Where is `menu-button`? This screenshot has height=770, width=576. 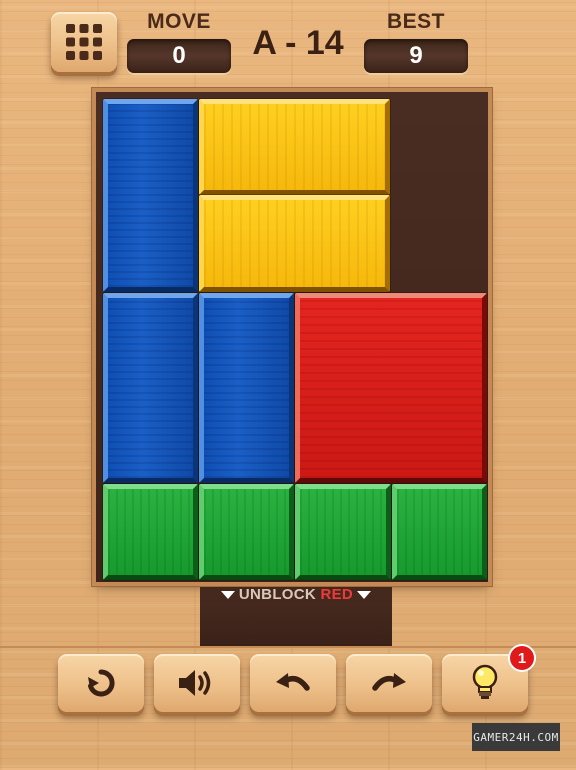 menu-button is located at coordinates (84, 42).